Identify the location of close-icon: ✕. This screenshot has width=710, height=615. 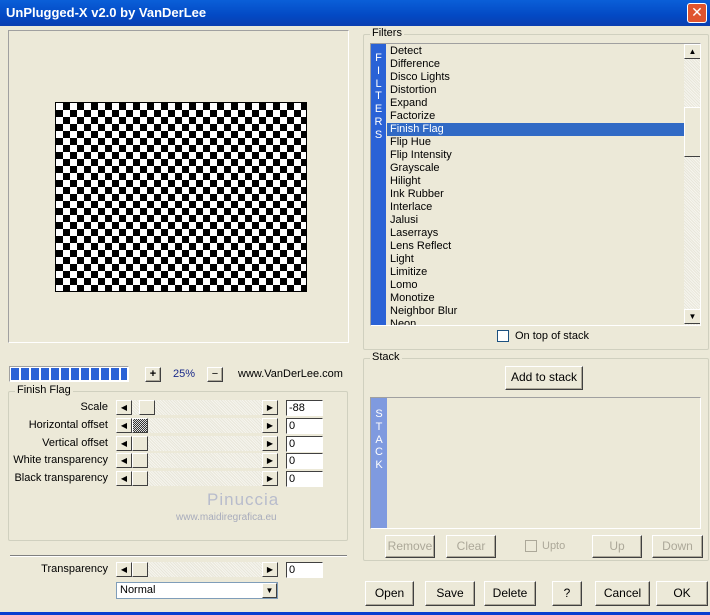
(697, 13).